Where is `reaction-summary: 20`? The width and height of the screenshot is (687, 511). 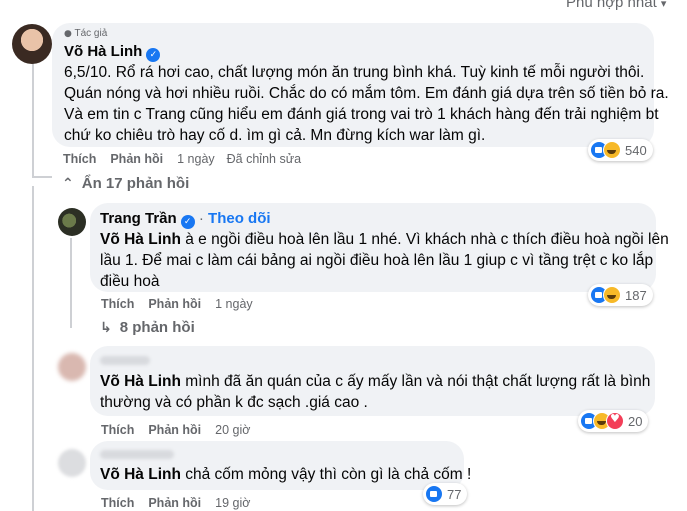 reaction-summary: 20 is located at coordinates (613, 421).